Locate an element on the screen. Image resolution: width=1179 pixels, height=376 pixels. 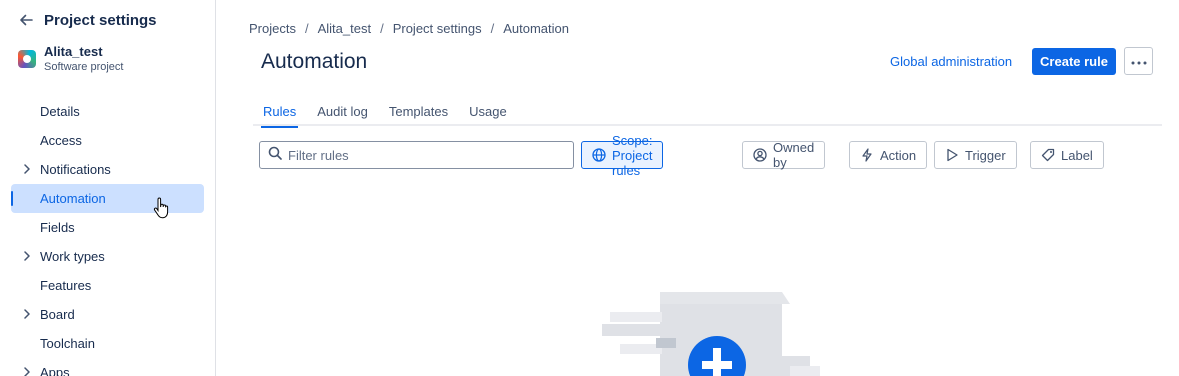
trigger-filter-button: Trigger is located at coordinates (975, 155).